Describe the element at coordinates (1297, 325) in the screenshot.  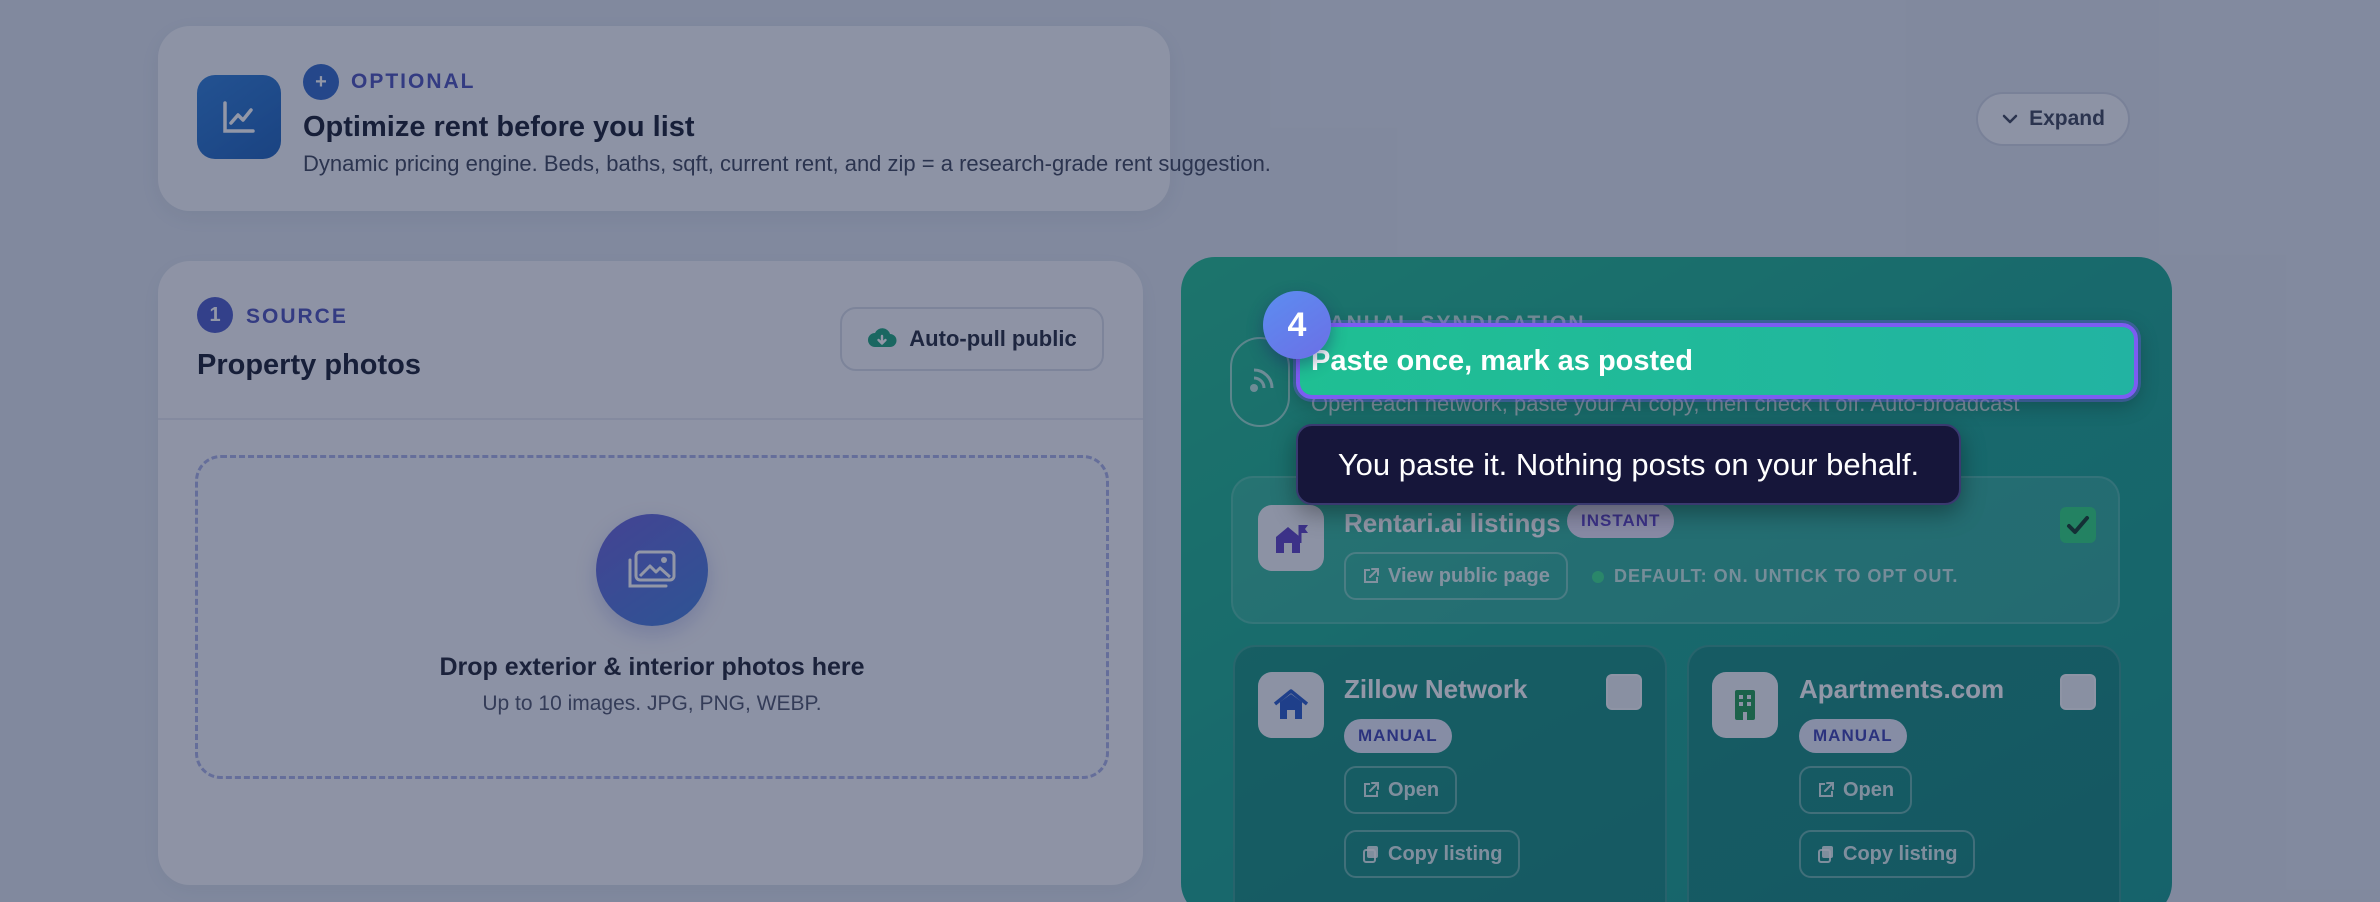
I see `tour-step-badge: 4` at that location.